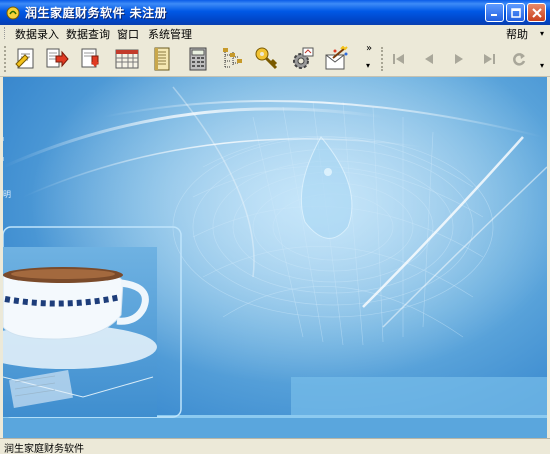 Image resolution: width=550 pixels, height=454 pixels. I want to click on settings-icon, so click(303, 58).